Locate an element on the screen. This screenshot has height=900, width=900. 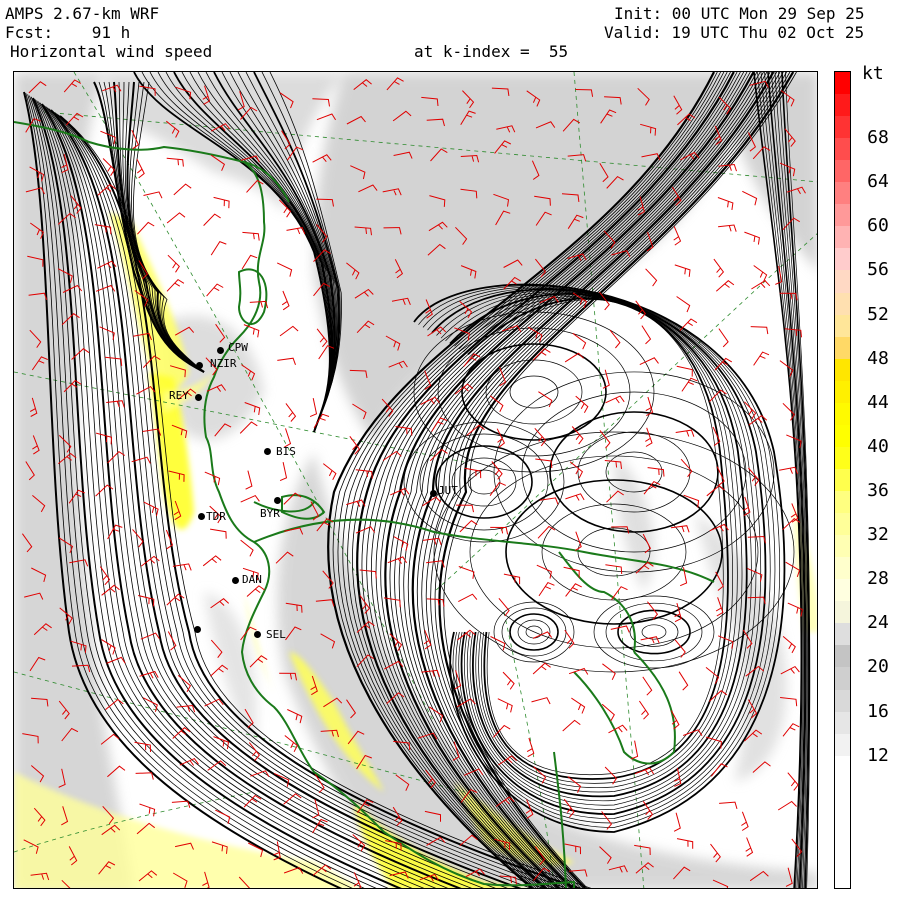
station-label-tdr: TDR is located at coordinates (216, 516).